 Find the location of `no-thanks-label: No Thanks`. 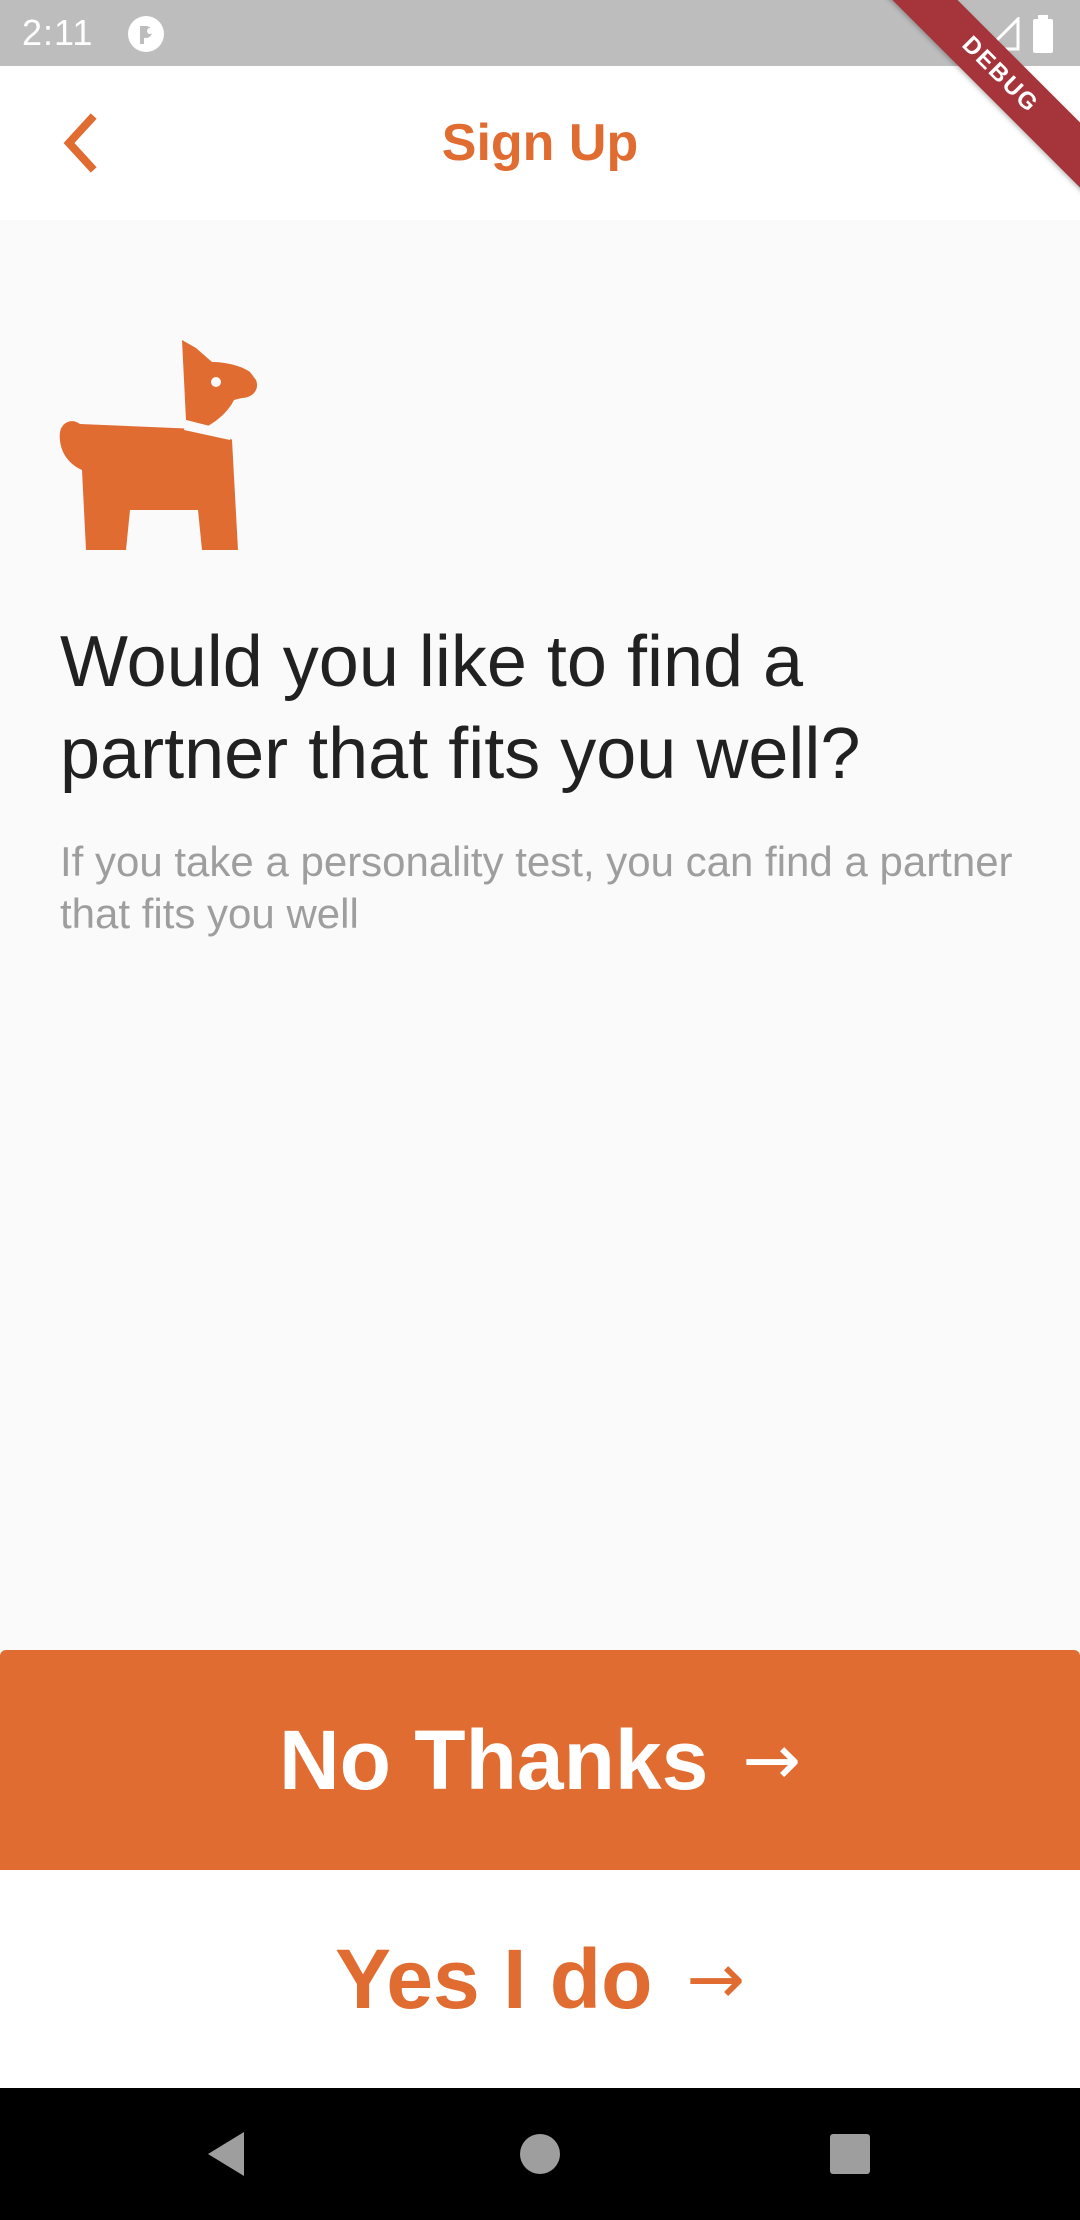

no-thanks-label: No Thanks is located at coordinates (493, 1759).